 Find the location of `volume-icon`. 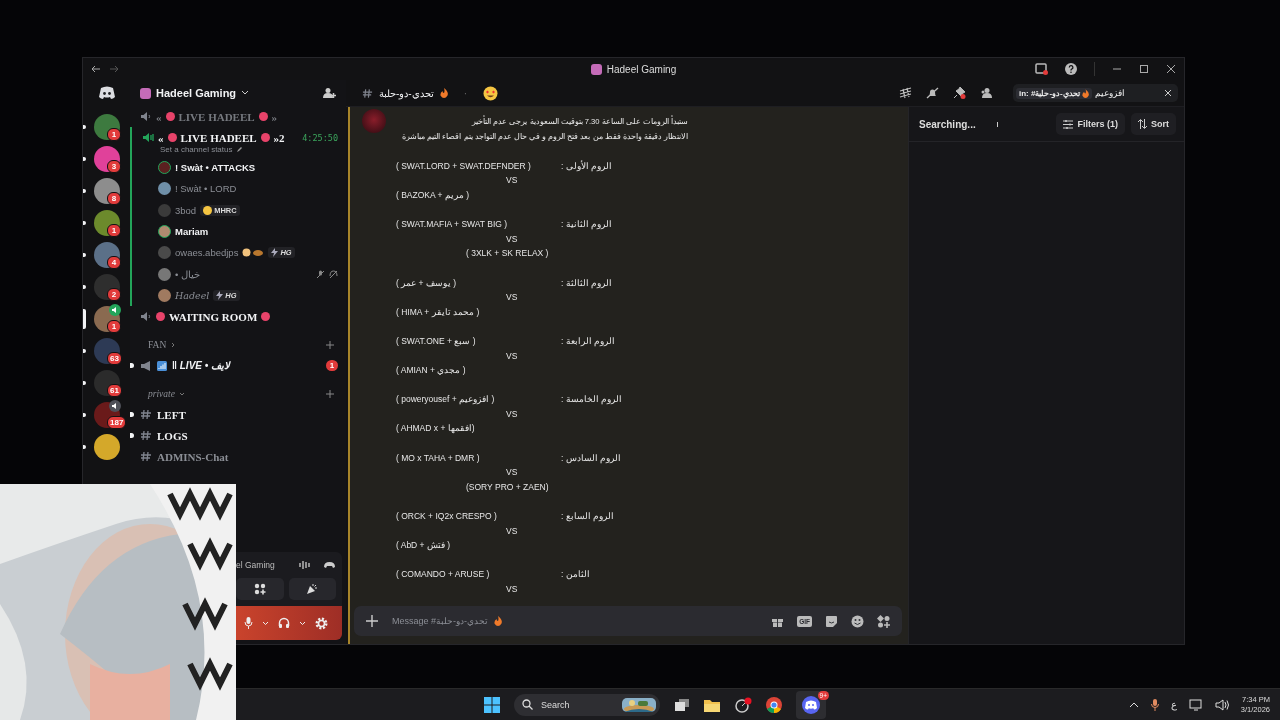

volume-icon is located at coordinates (1221, 704).